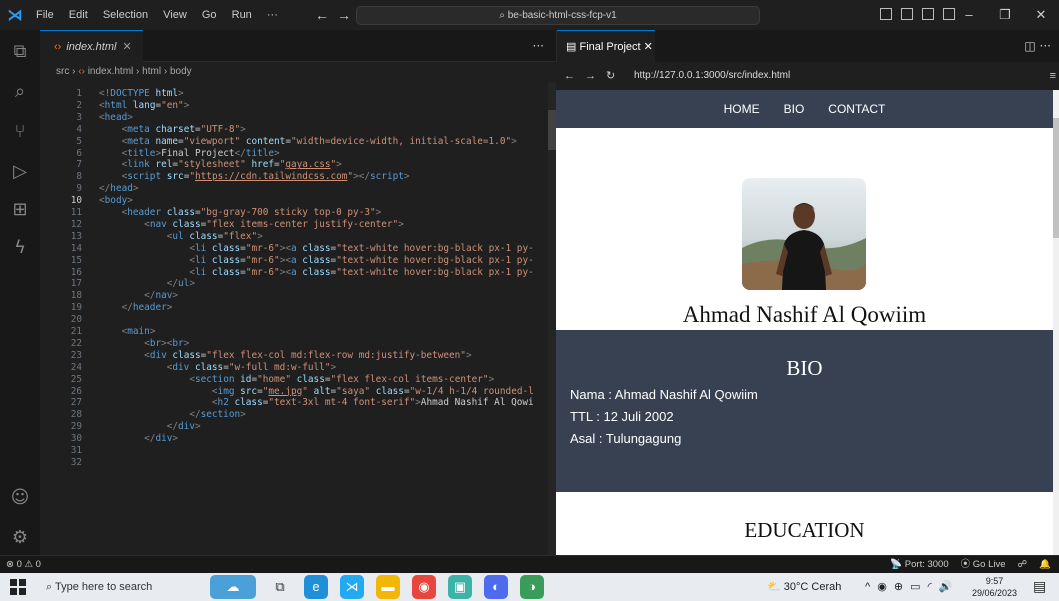 The height and width of the screenshot is (601, 1059). I want to click on vscode-taskbar-icon: ⋊, so click(352, 587).